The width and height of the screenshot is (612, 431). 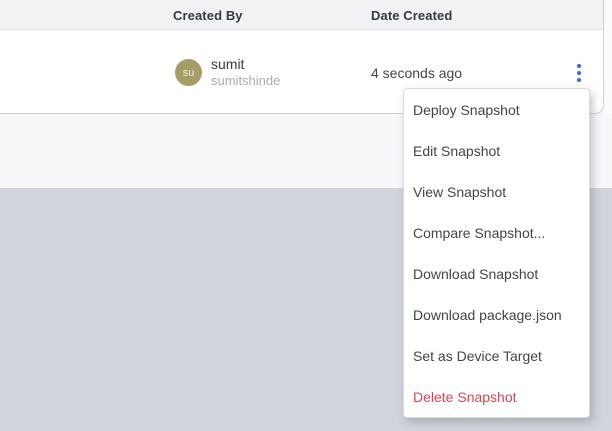 I want to click on avatar-initials: su, so click(x=188, y=72).